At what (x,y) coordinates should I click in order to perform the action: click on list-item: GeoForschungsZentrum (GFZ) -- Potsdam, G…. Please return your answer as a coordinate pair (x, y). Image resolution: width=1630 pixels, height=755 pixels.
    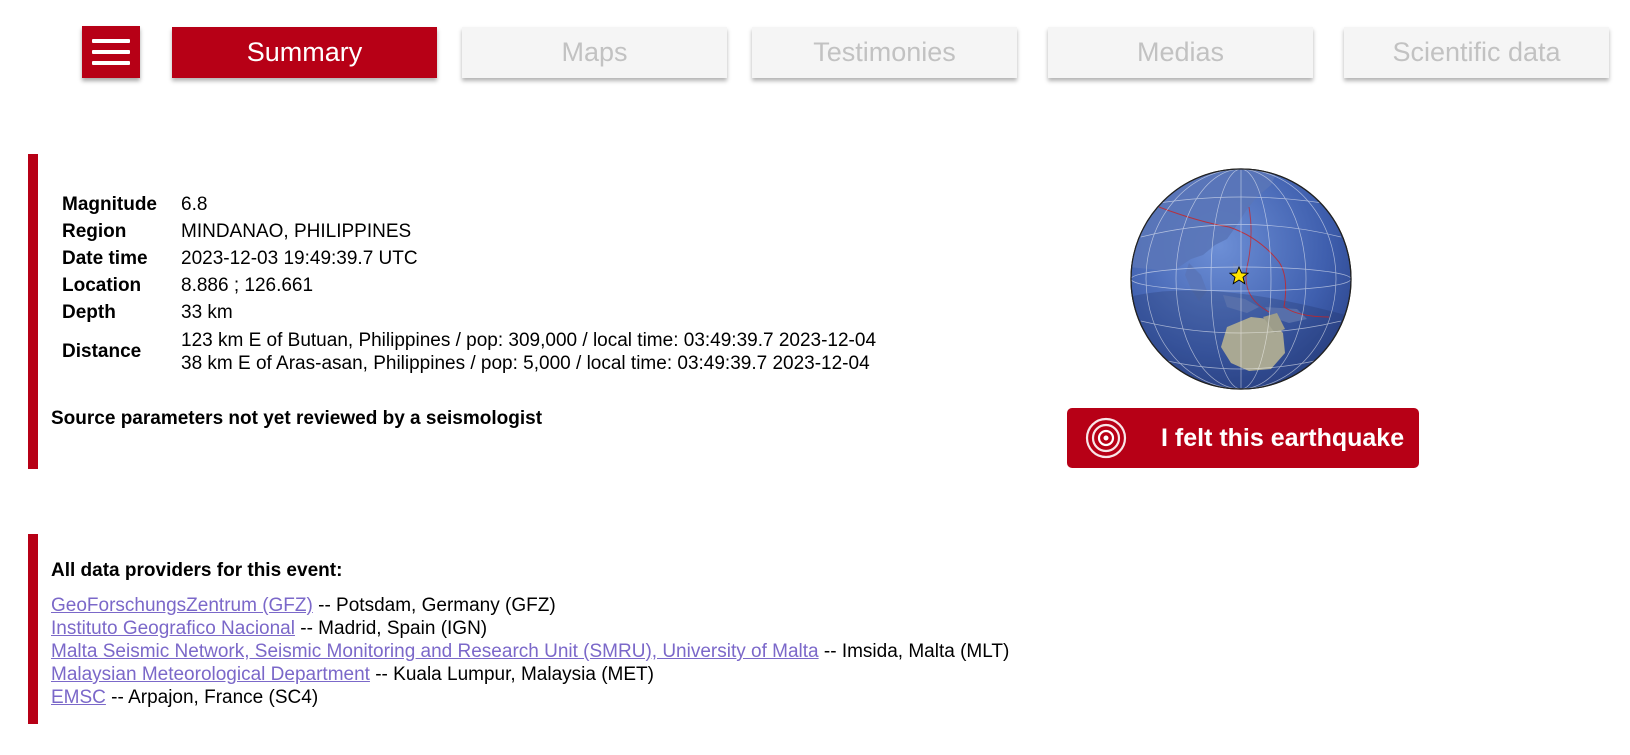
    Looking at the image, I should click on (530, 605).